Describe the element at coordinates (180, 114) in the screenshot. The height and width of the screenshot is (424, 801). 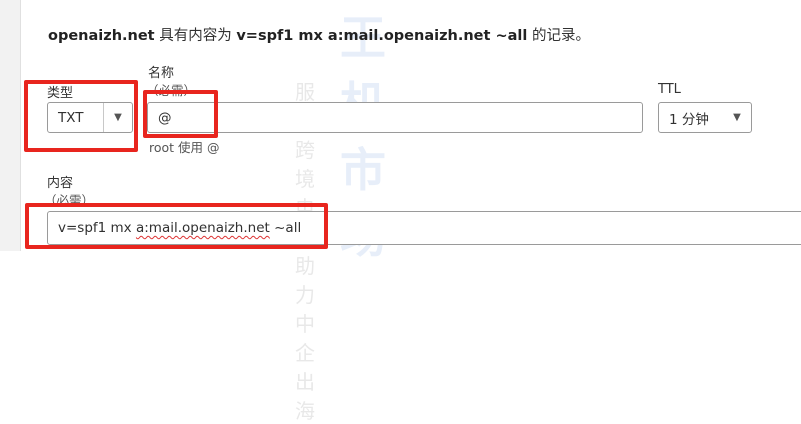
I see `highlight-name` at that location.